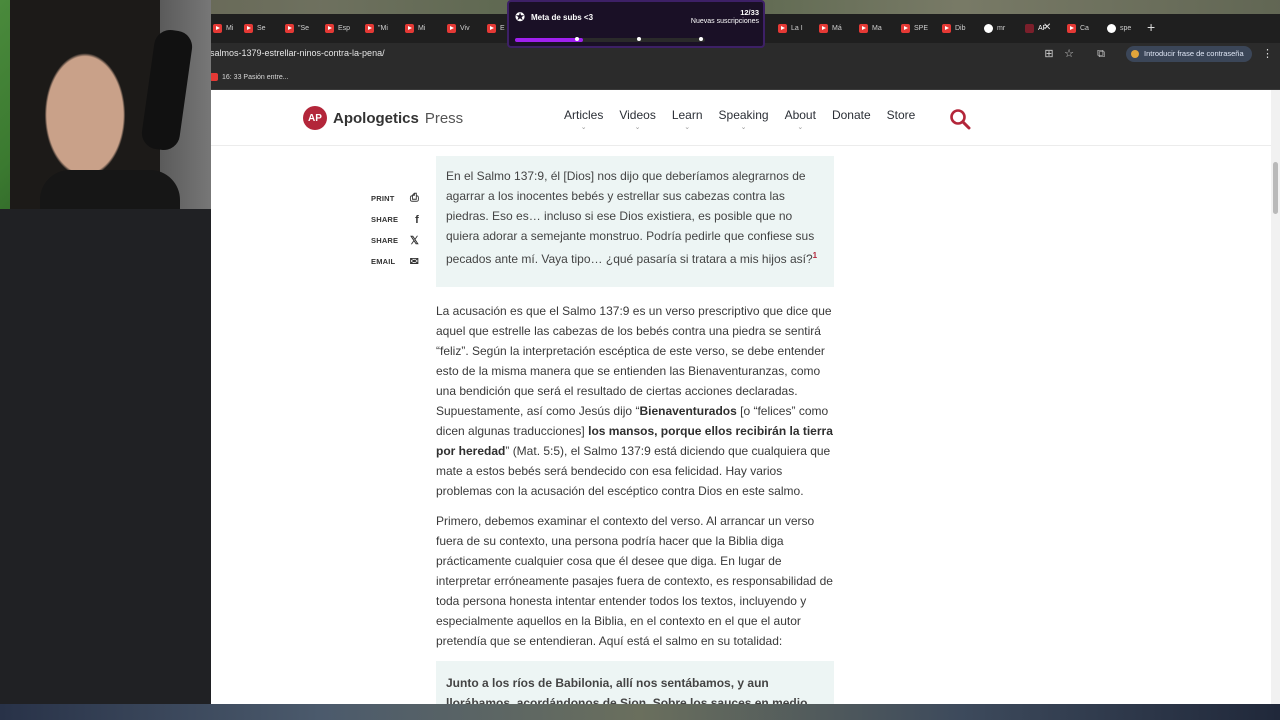 This screenshot has height=720, width=1280. I want to click on footnote-link: 1, so click(815, 255).